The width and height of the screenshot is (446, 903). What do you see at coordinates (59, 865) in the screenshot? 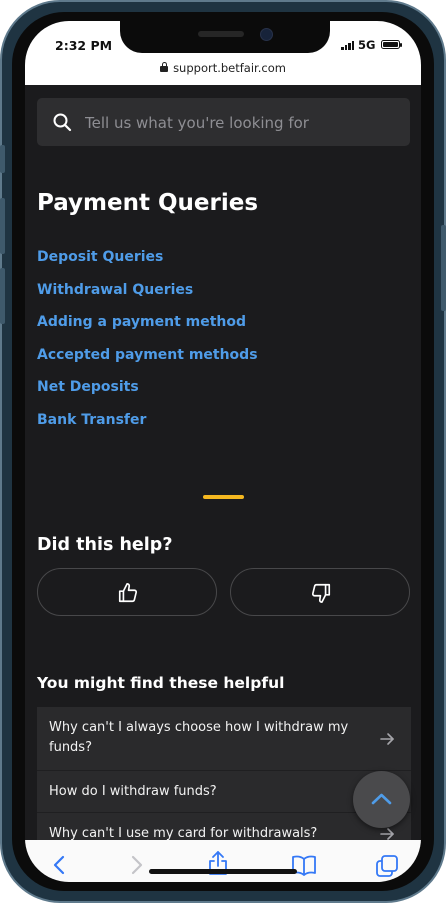
I see `back-chevron-icon` at bounding box center [59, 865].